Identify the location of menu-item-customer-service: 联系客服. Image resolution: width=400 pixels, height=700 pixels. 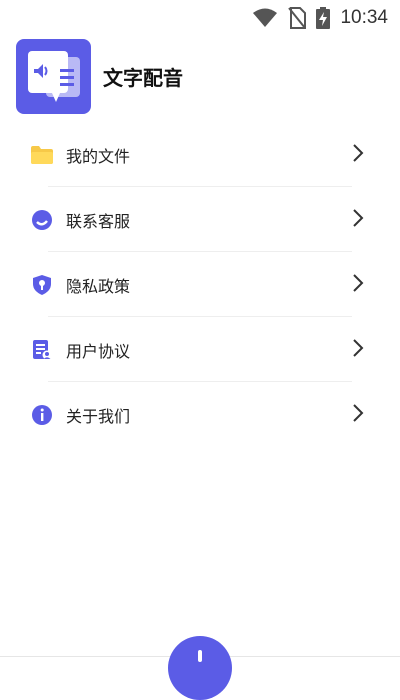
(200, 219).